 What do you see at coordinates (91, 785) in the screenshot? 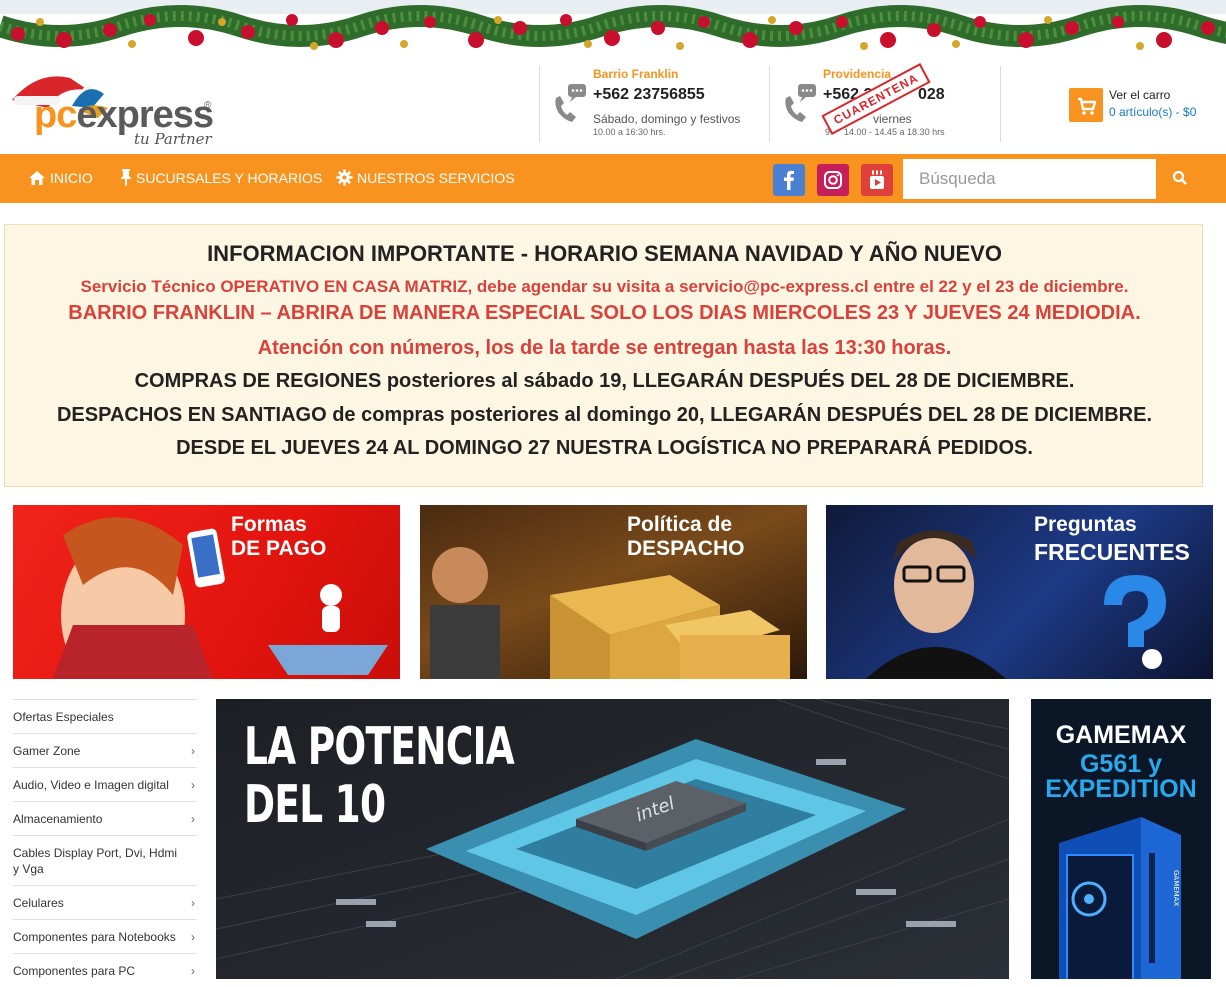
I see `category-label: Audio, Video e Imagen digital` at bounding box center [91, 785].